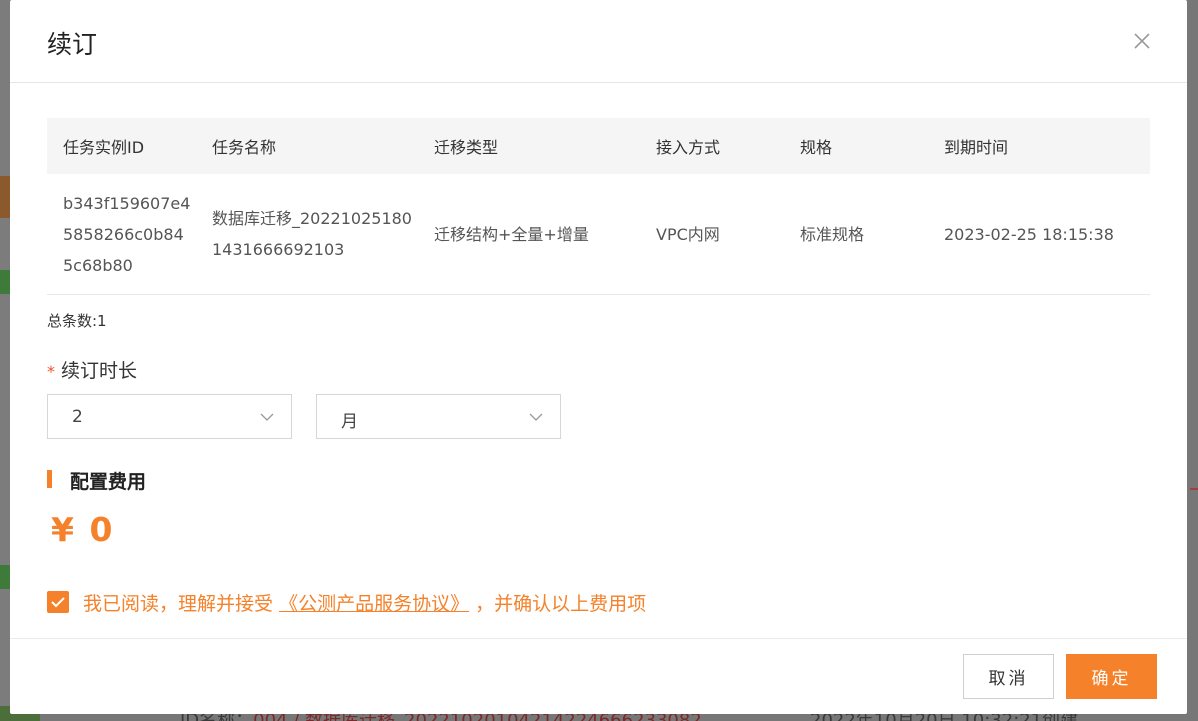 Image resolution: width=1198 pixels, height=721 pixels. Describe the element at coordinates (1142, 41) in the screenshot. I see `close-icon` at that location.